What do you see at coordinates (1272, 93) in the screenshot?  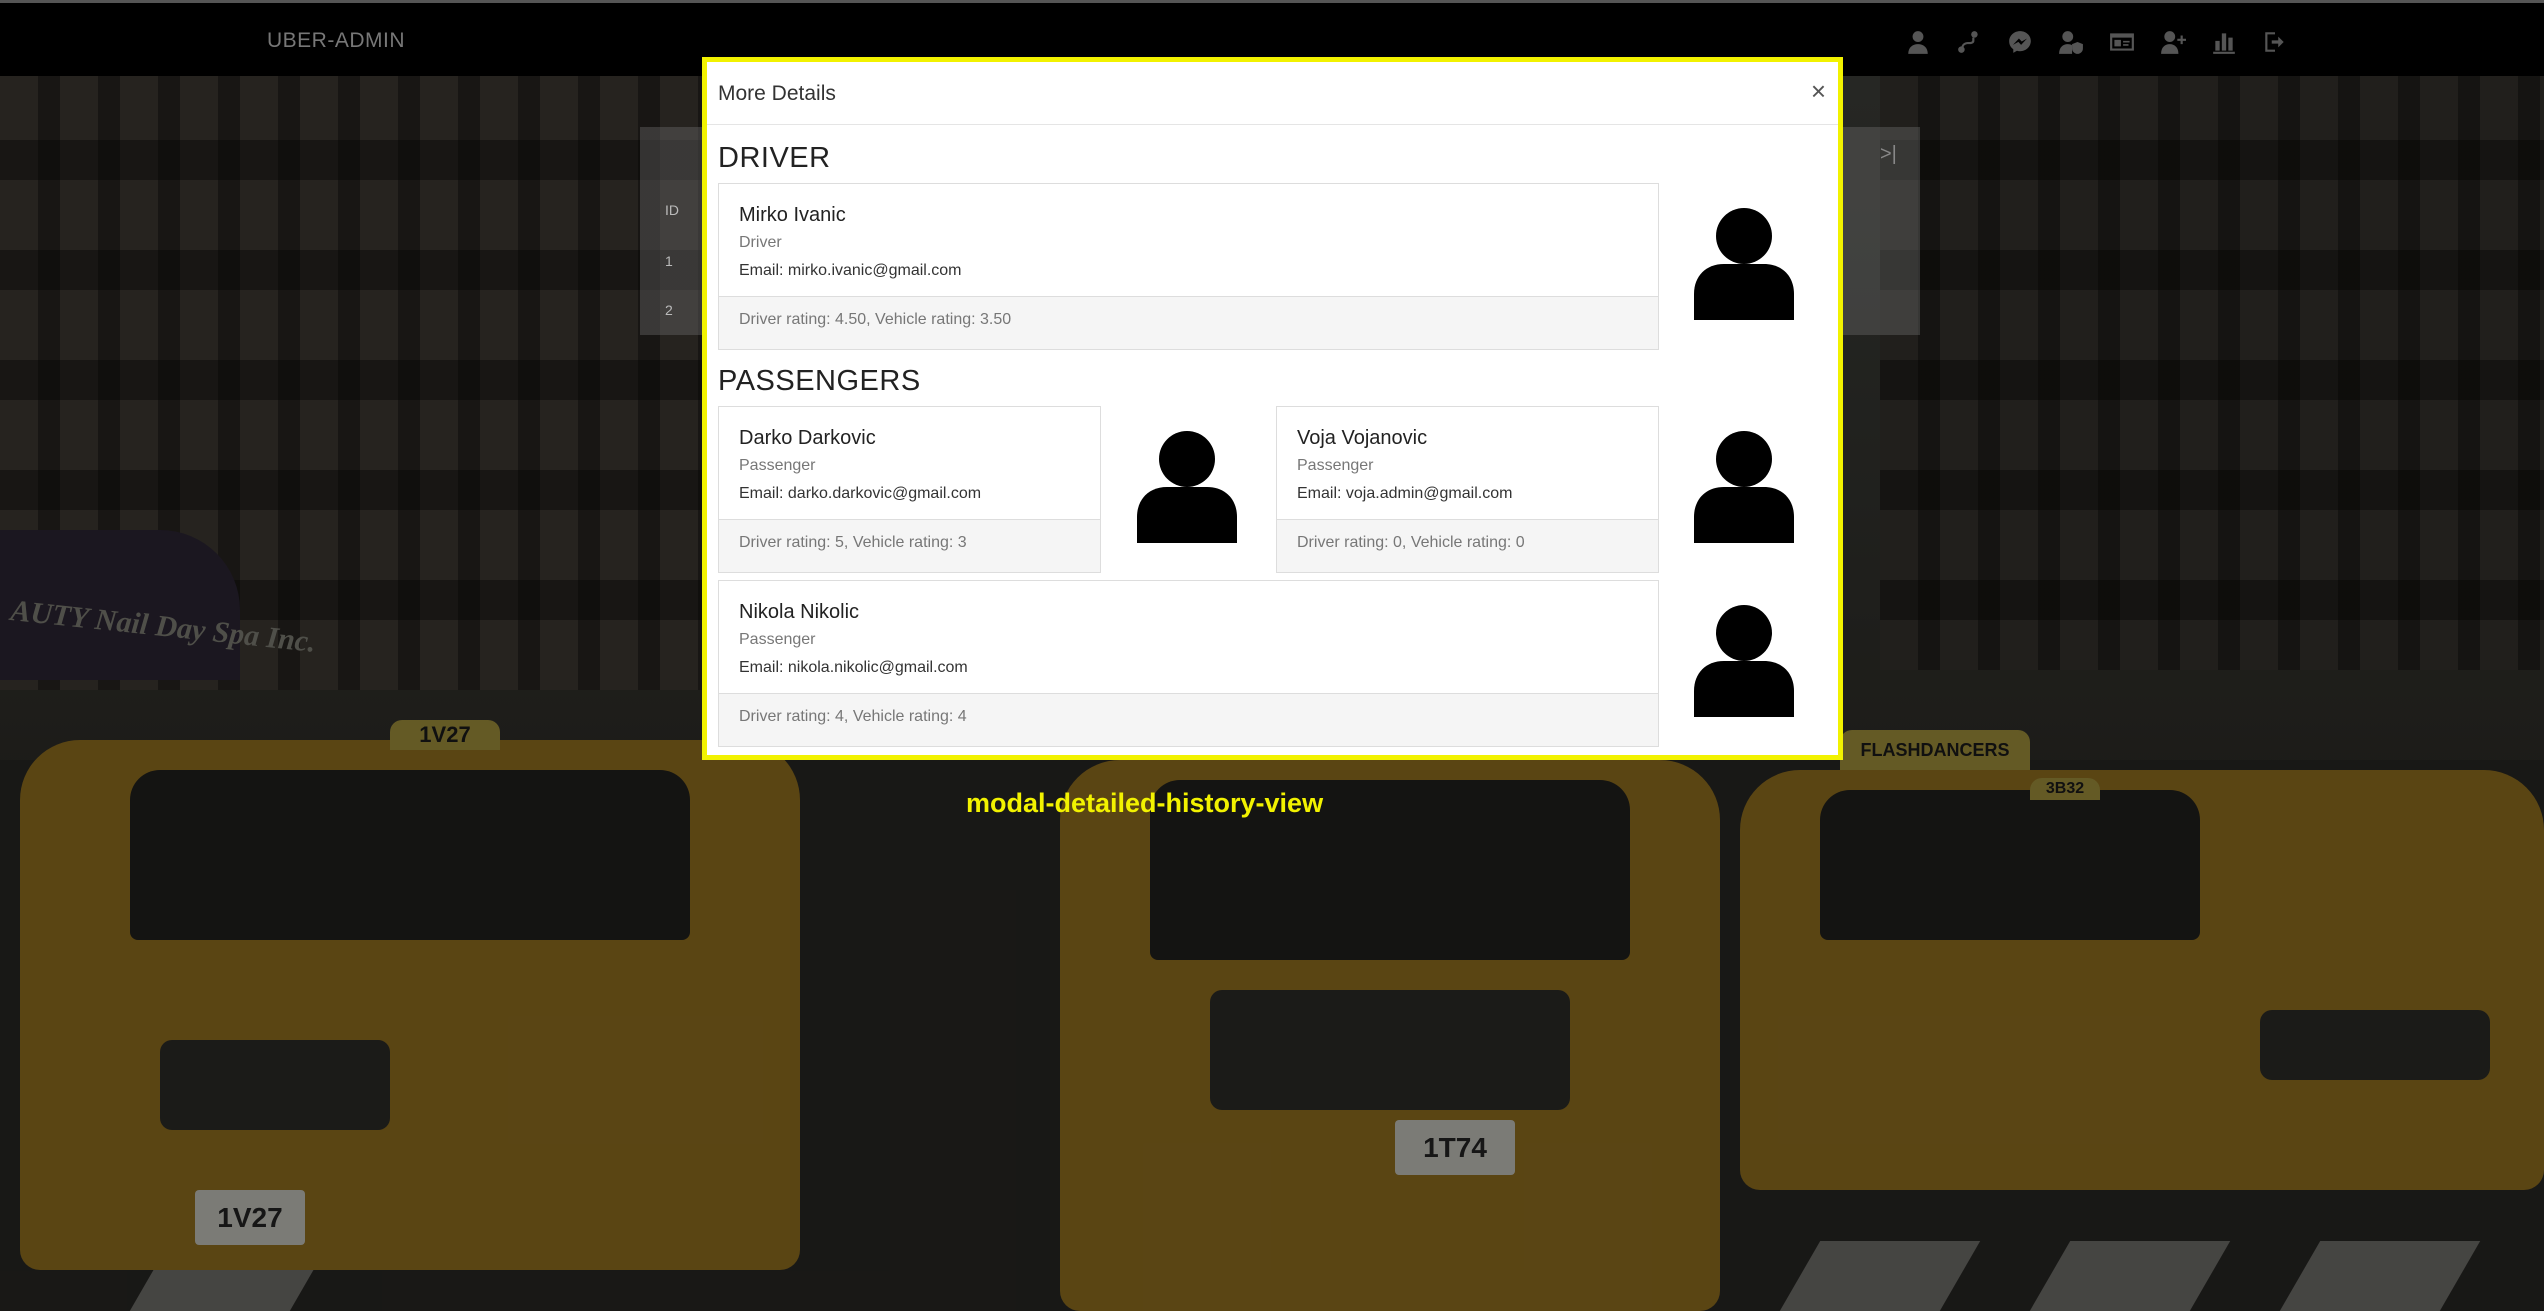 I see `modal-header: More Details ×` at bounding box center [1272, 93].